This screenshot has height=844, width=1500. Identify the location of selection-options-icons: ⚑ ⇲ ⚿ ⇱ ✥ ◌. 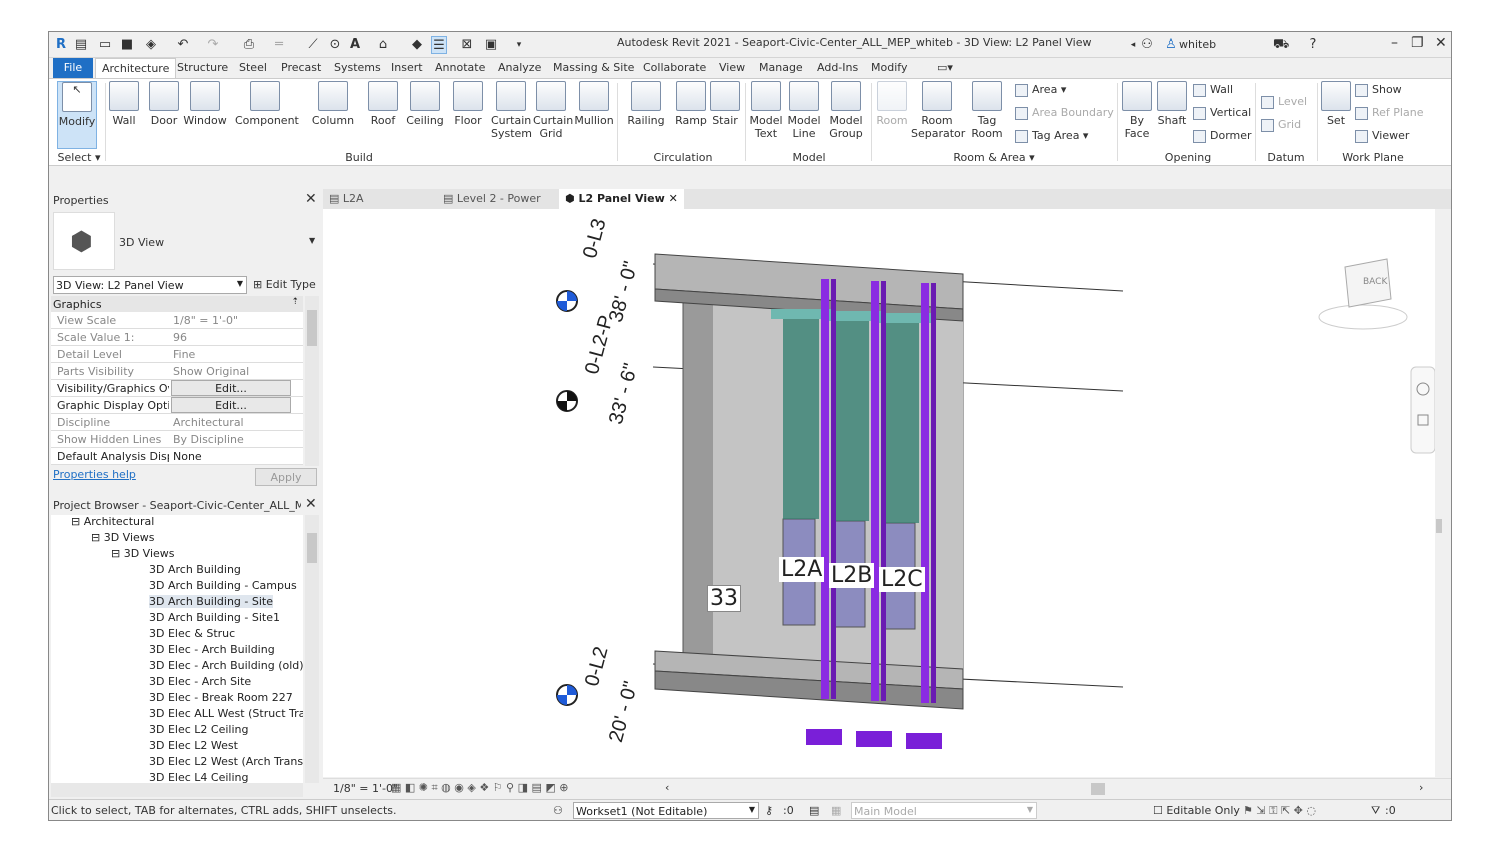
(1279, 811).